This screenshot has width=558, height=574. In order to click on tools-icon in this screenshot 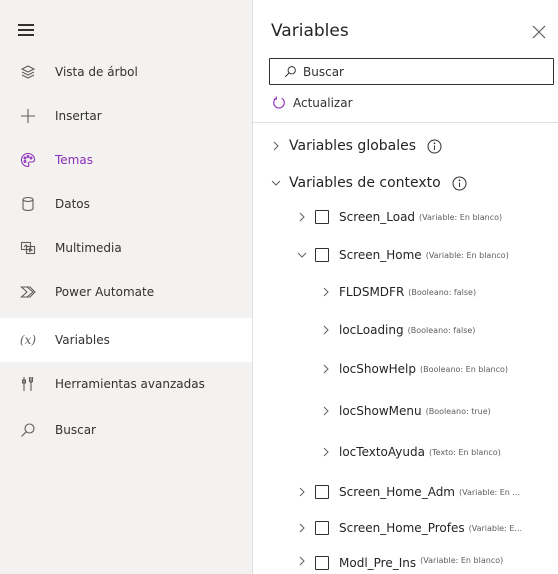, I will do `click(28, 384)`.